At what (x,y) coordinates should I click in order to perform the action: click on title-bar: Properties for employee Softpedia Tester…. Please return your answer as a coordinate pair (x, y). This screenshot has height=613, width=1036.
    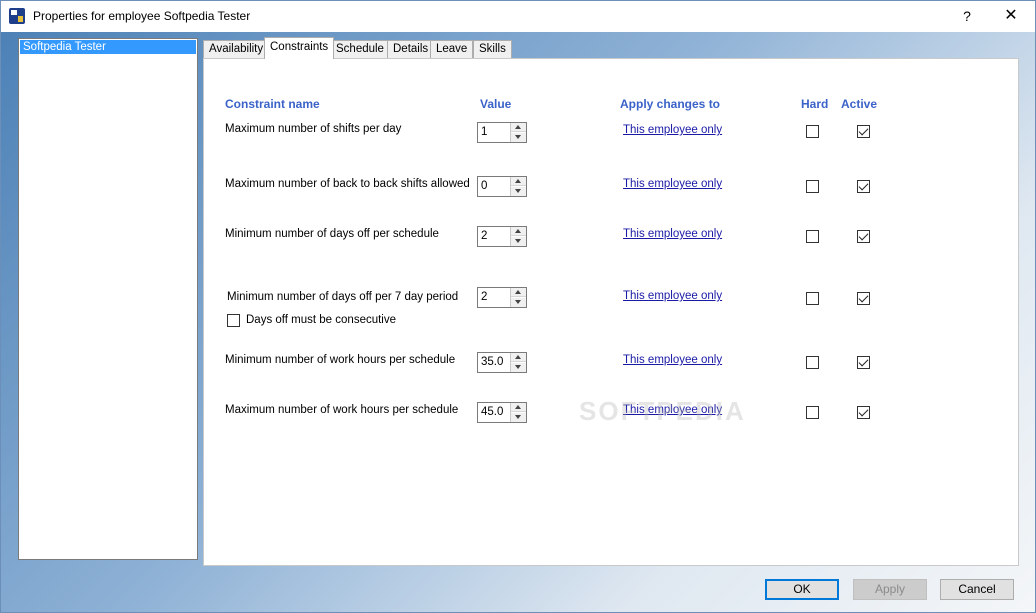
    Looking at the image, I should click on (518, 16).